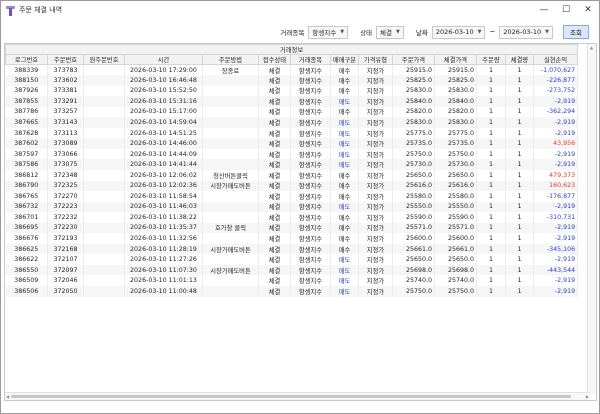 The height and width of the screenshot is (414, 600). Describe the element at coordinates (65, 59) in the screenshot. I see `column-header: 주문번호` at that location.